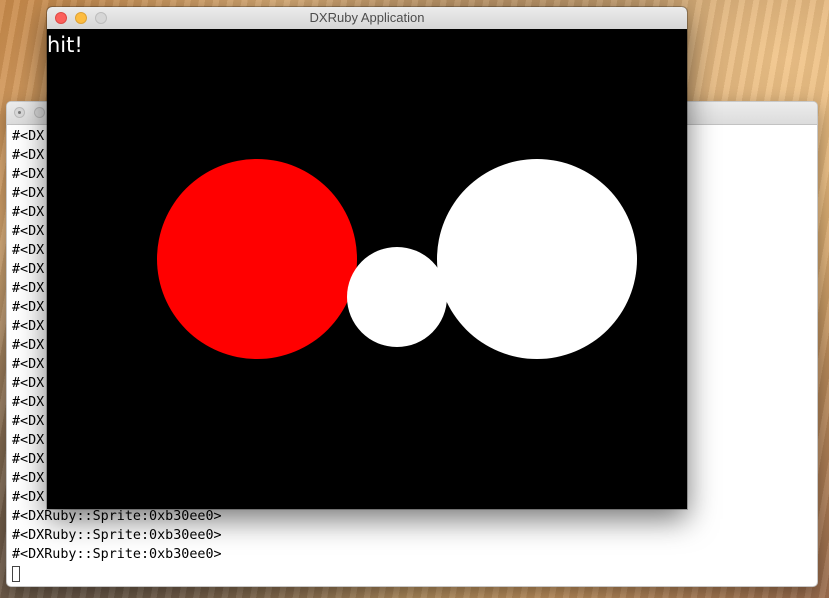  I want to click on terminal-close-button, so click(19, 112).